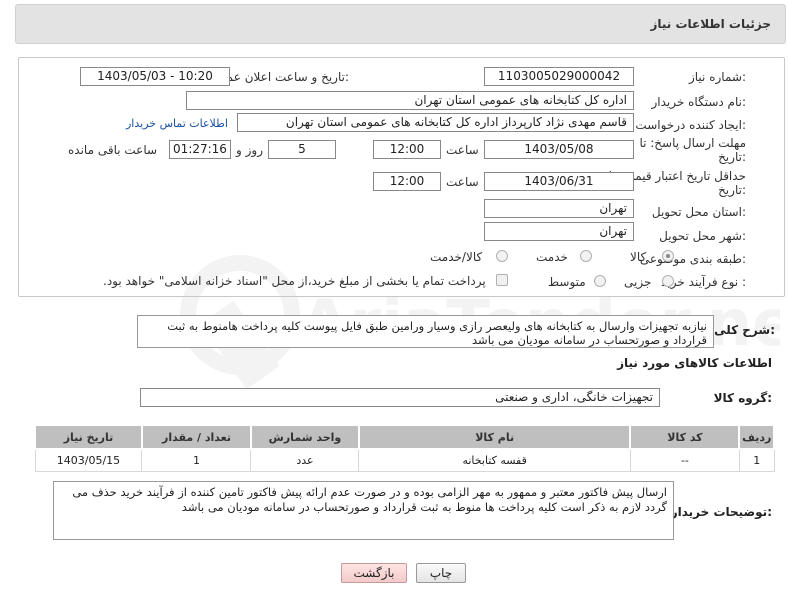 Image resolution: width=789 pixels, height=598 pixels. Describe the element at coordinates (113, 150) in the screenshot. I see `remaining-label: ساعت باقی مانده` at that location.